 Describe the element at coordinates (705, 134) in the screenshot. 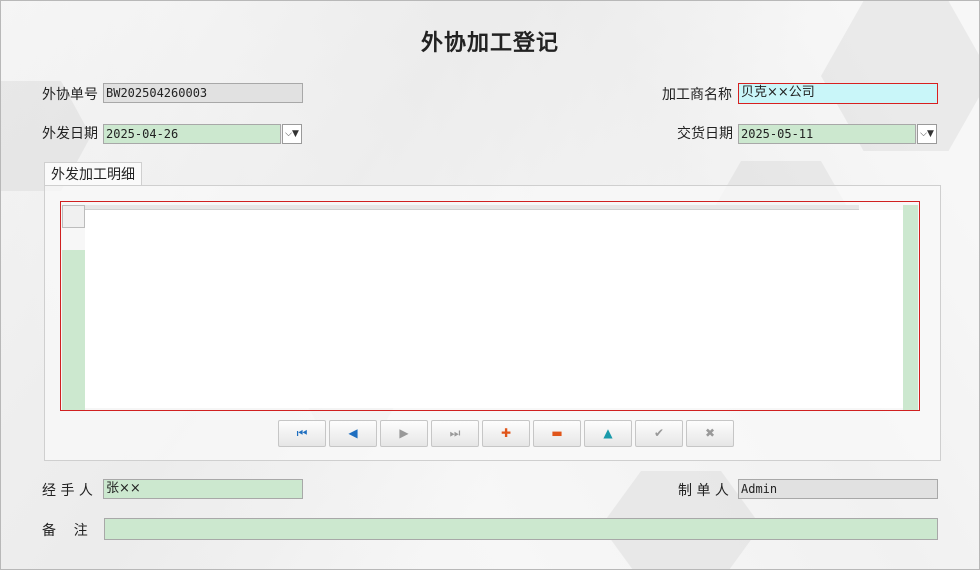

I see `delivery-date-label: 交货日期` at that location.